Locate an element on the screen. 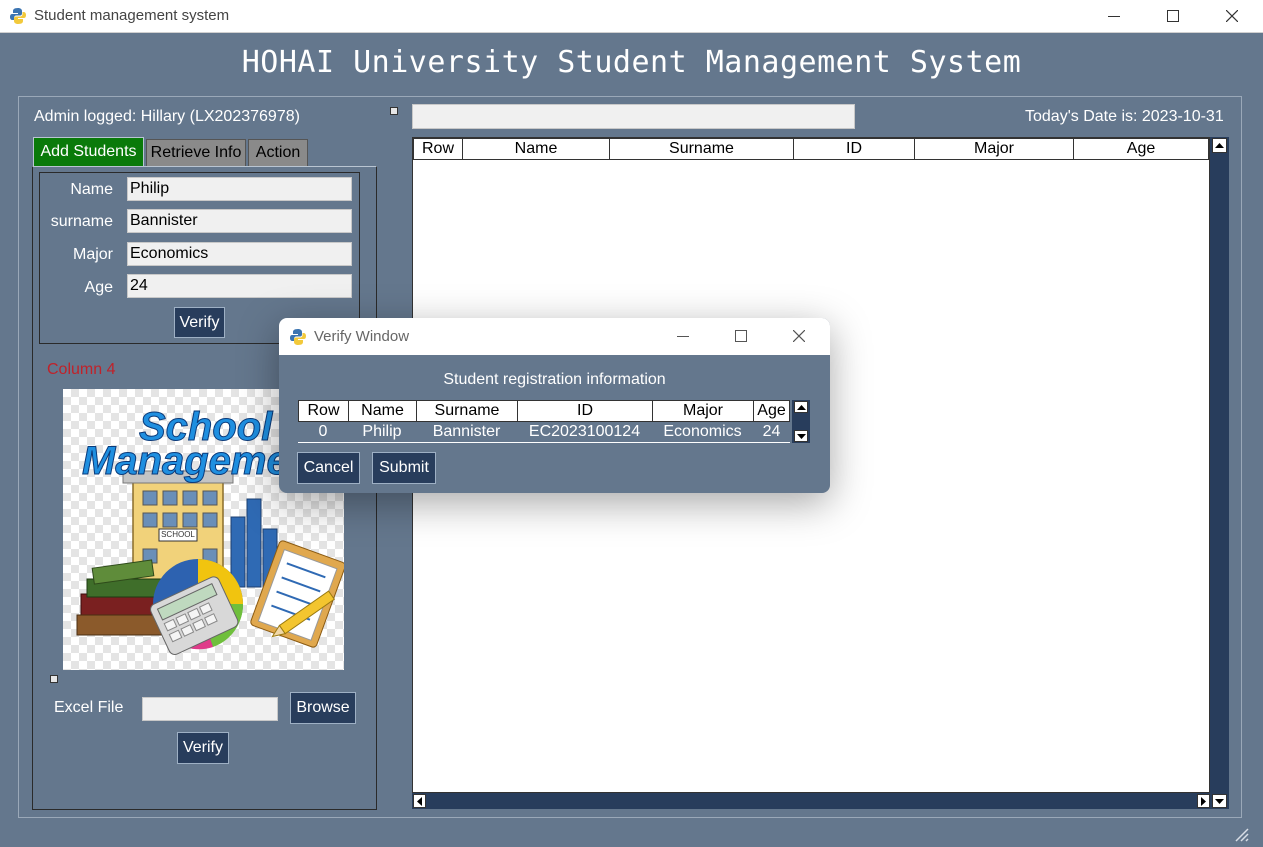 The image size is (1263, 847). close-button is located at coordinates (1232, 16).